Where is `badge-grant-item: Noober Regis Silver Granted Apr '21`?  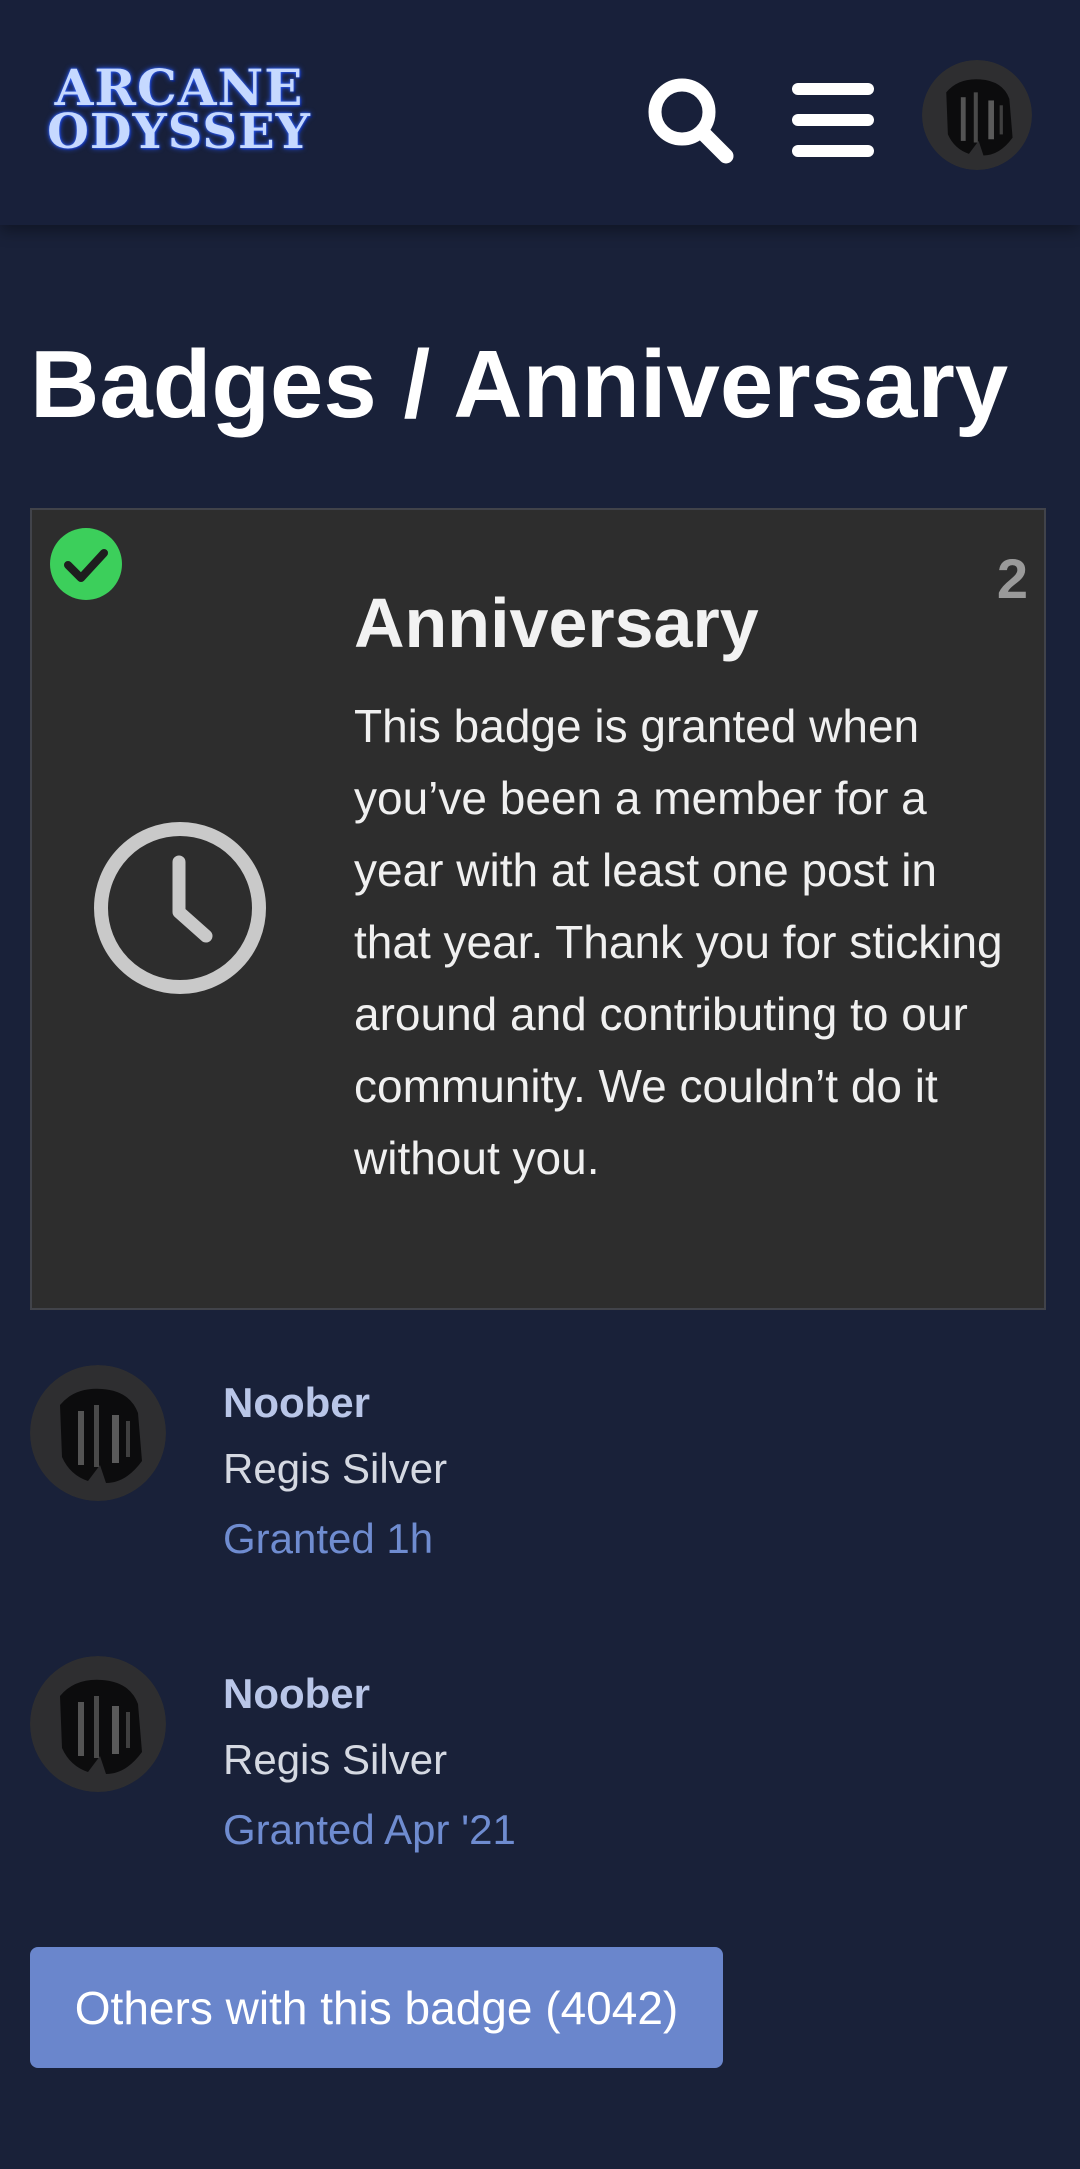 badge-grant-item: Noober Regis Silver Granted Apr '21 is located at coordinates (538, 1754).